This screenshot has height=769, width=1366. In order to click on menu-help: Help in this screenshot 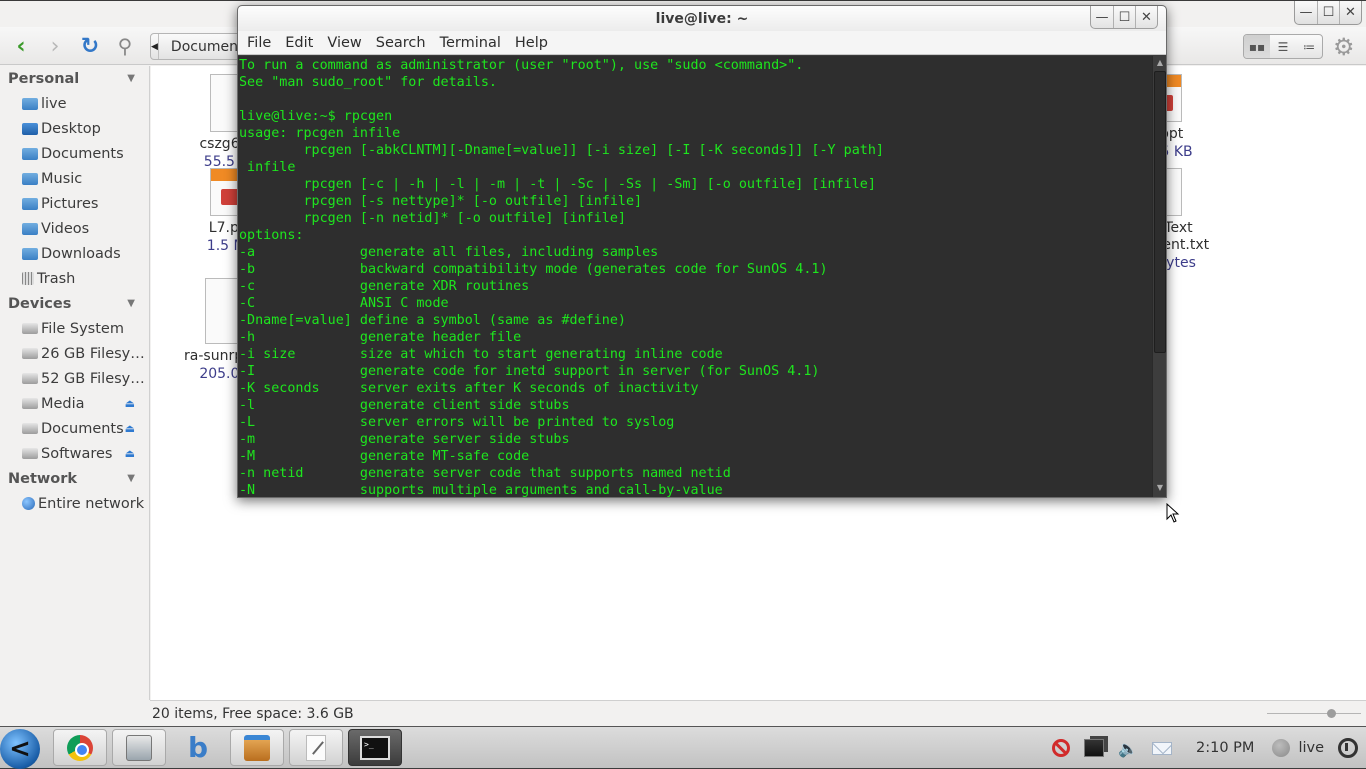, I will do `click(531, 43)`.